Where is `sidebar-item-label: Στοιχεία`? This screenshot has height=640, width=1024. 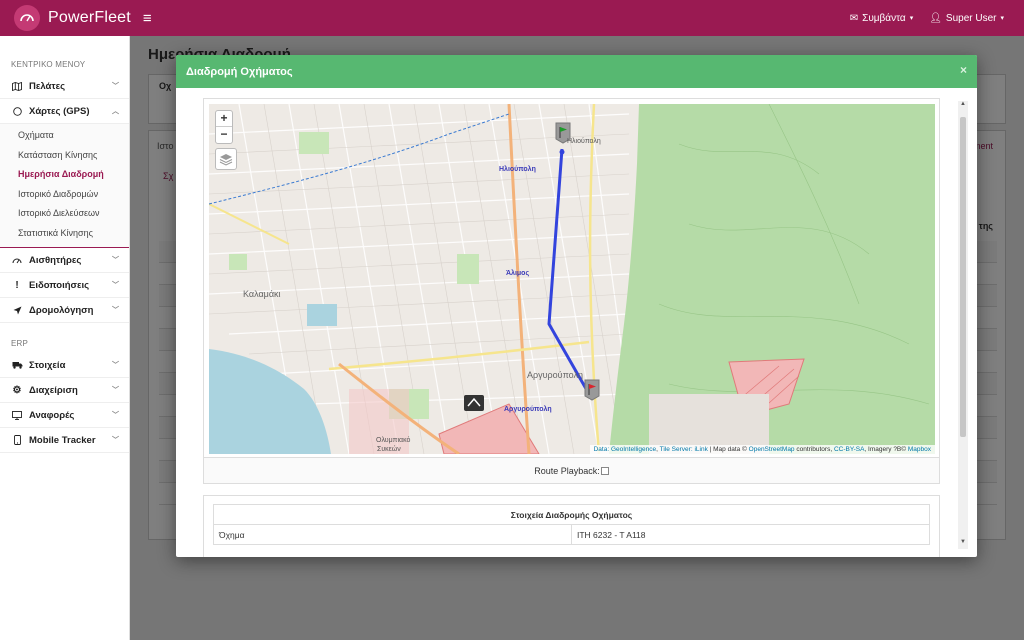 sidebar-item-label: Στοιχεία is located at coordinates (47, 365).